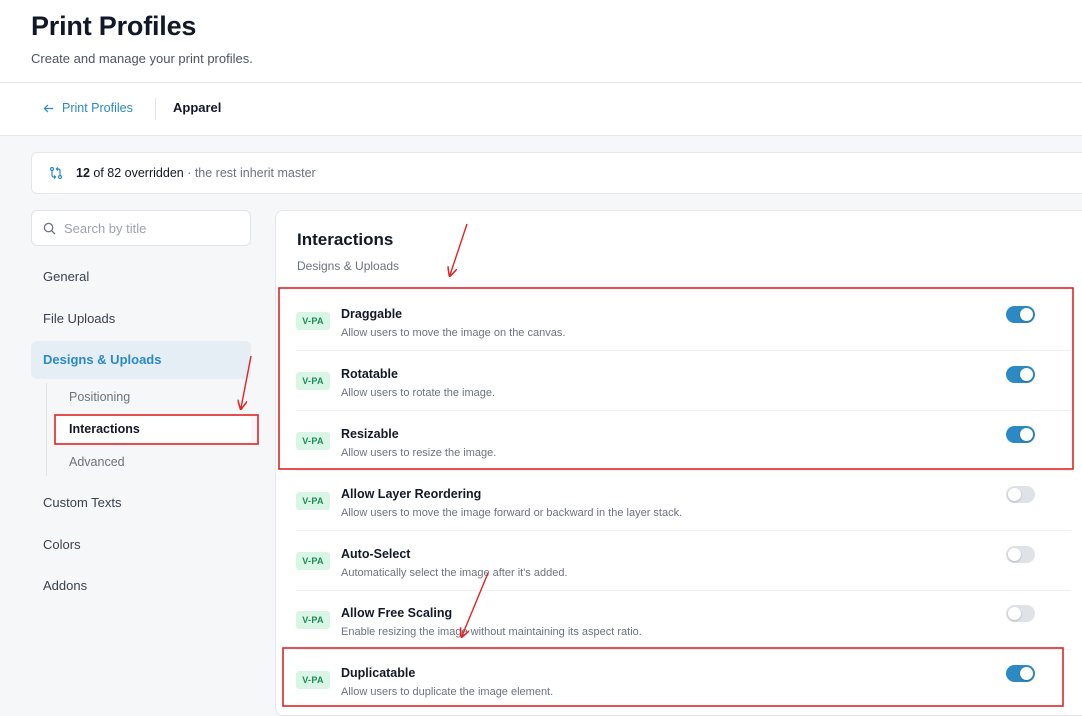 The height and width of the screenshot is (716, 1082). I want to click on sidebar-item-file-uploads: File Uploads, so click(141, 319).